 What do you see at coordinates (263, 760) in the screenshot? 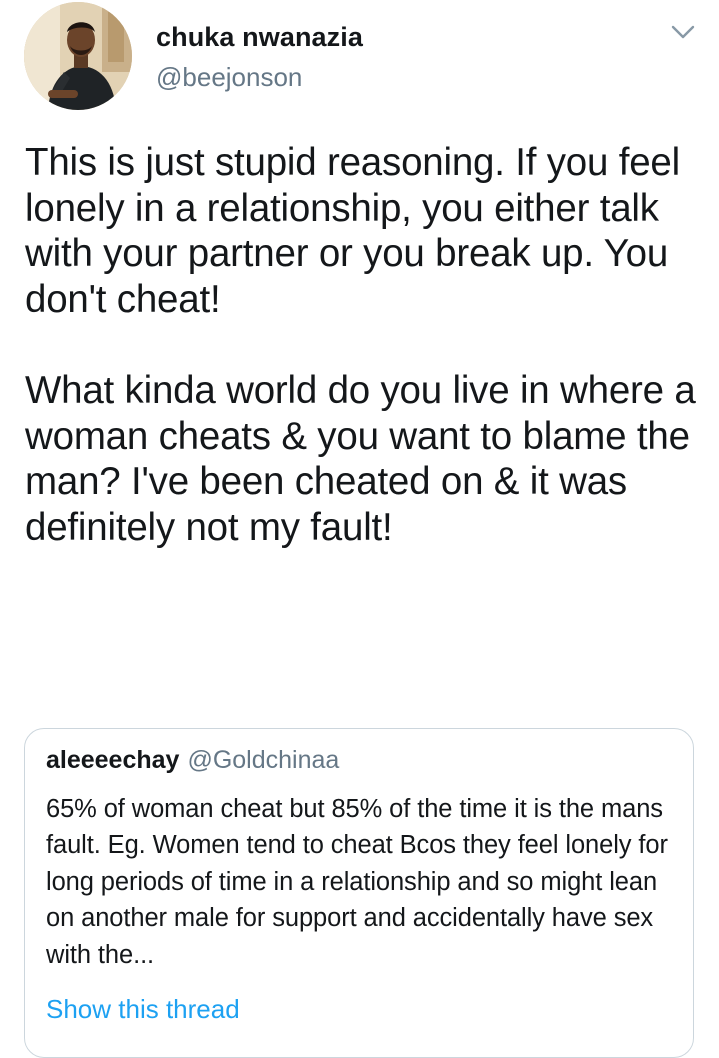
I see `quoted-tweet-handle: @Goldchinaa` at bounding box center [263, 760].